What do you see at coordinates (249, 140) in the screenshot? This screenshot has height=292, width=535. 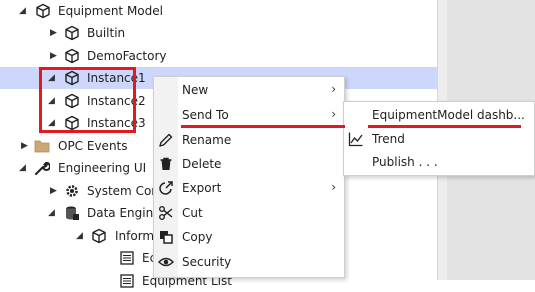 I see `menu-item-rename: Rename` at bounding box center [249, 140].